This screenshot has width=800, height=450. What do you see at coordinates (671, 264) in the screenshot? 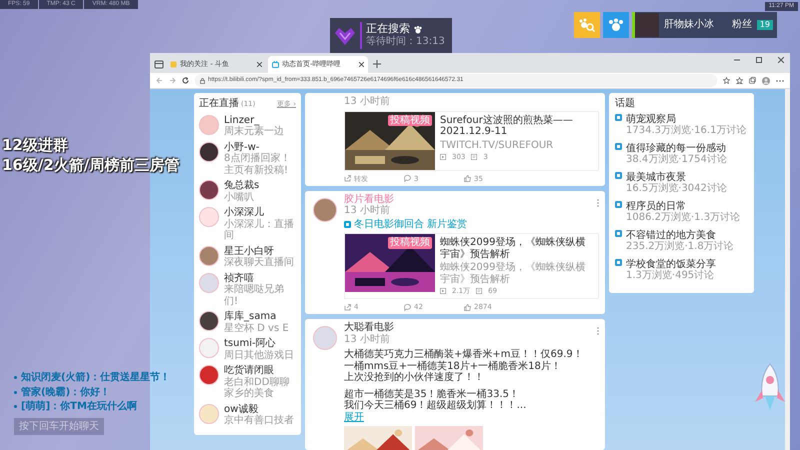
I see `topic-link: 学校食堂的饭菜分享` at bounding box center [671, 264].